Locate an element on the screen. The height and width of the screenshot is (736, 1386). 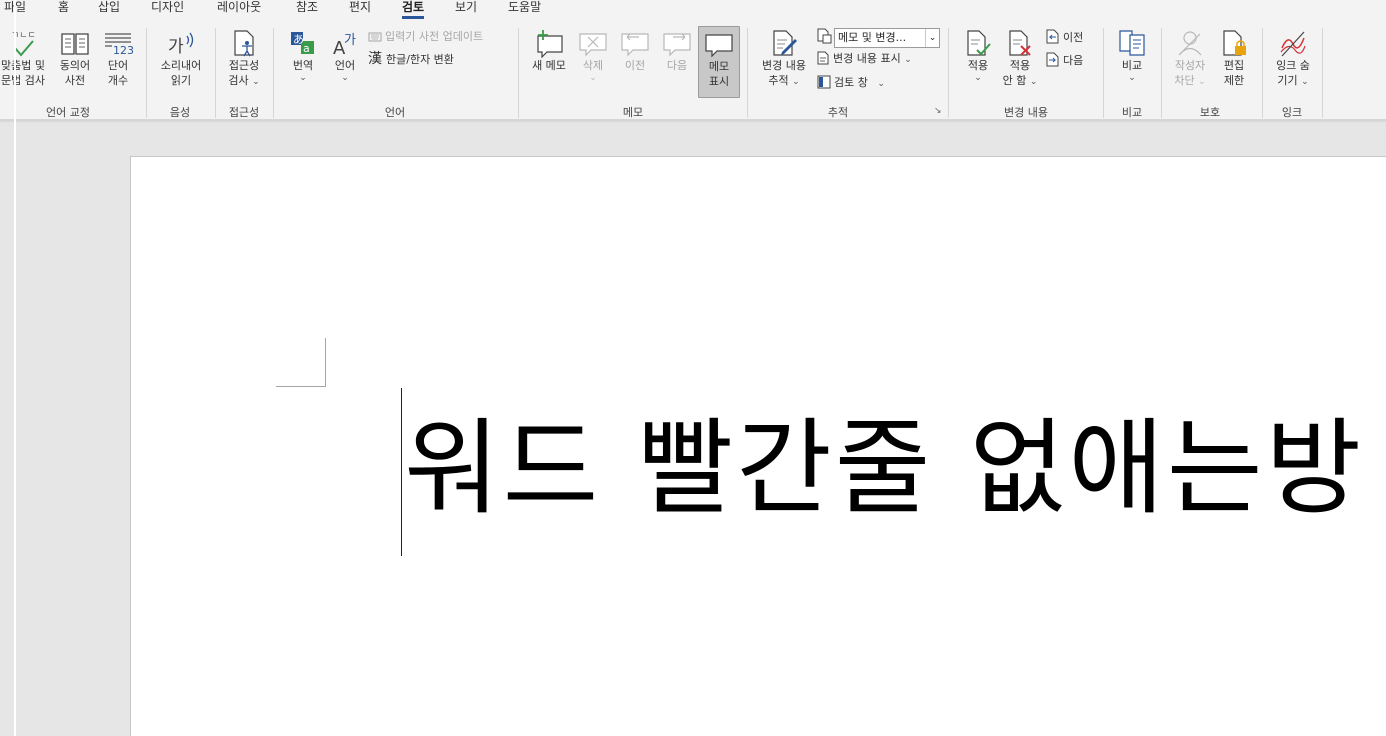
spelling-check-icon: ㄱㄴㄷ is located at coordinates (23, 44).